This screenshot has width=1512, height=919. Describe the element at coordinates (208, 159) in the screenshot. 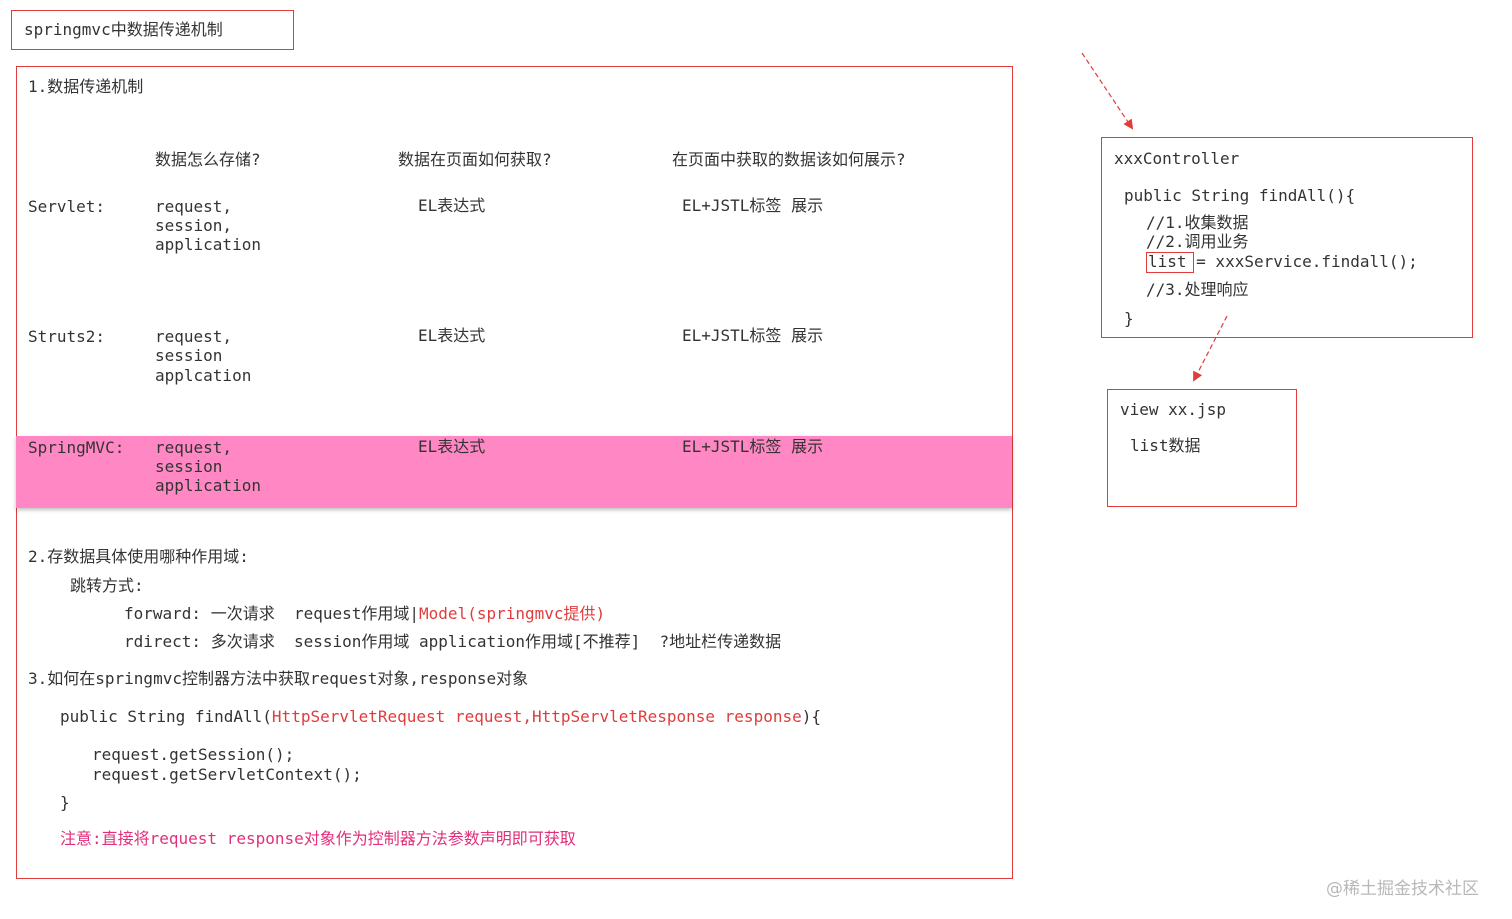

I see `col-header-storage: 数据怎么存储?` at that location.